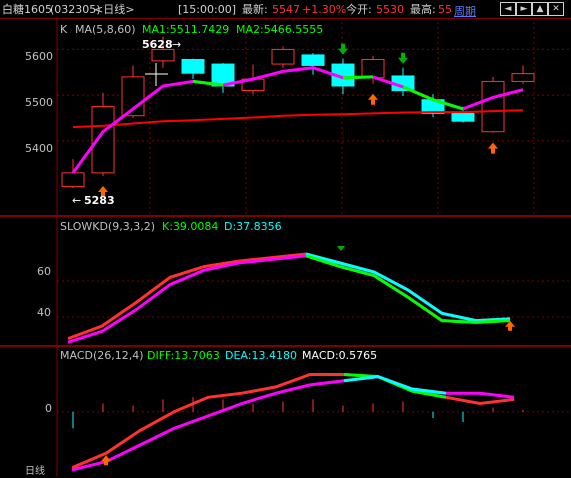 The image size is (571, 478). What do you see at coordinates (289, 296) in the screenshot?
I see `kd-k-line` at bounding box center [289, 296].